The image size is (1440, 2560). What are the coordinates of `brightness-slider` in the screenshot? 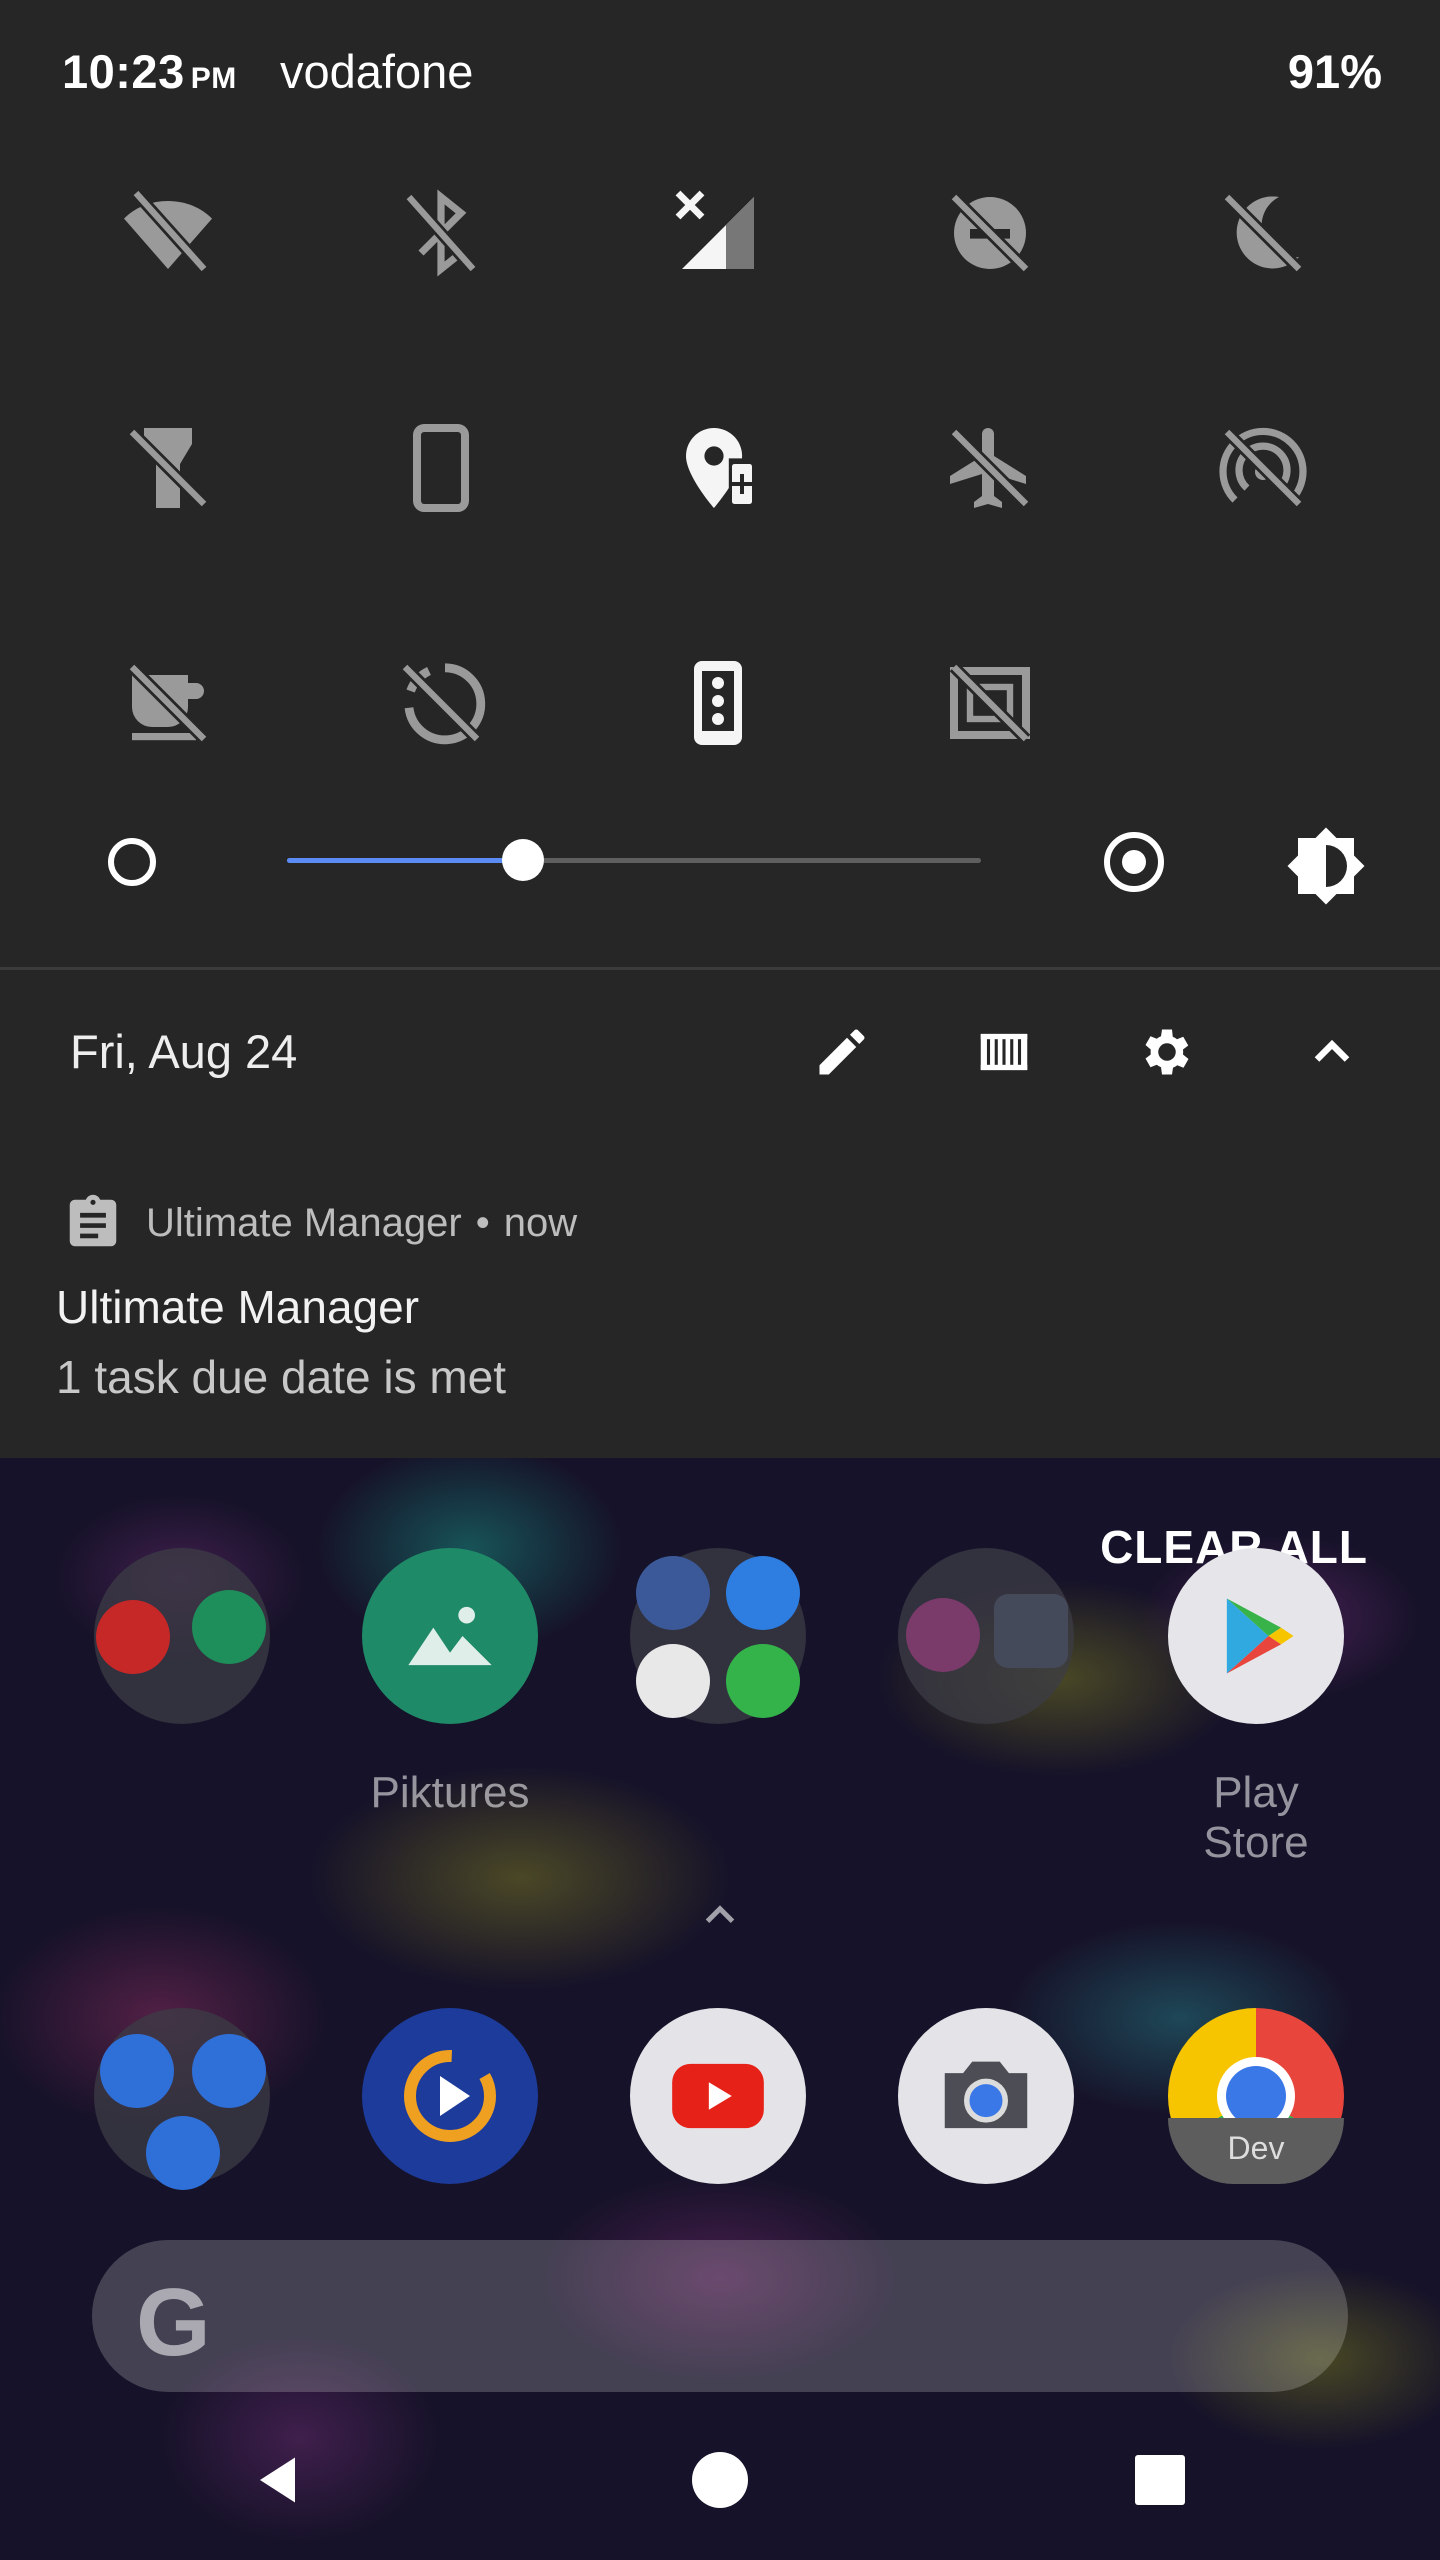 It's located at (634, 860).